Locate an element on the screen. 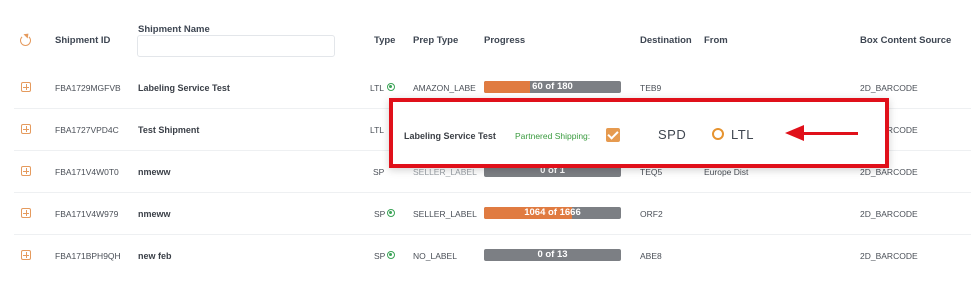 The width and height of the screenshot is (971, 293). shipment-name: new feb is located at coordinates (155, 256).